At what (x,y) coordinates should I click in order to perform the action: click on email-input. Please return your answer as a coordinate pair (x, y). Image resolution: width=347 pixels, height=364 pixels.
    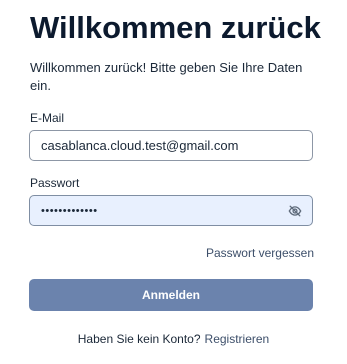
    Looking at the image, I should click on (171, 145).